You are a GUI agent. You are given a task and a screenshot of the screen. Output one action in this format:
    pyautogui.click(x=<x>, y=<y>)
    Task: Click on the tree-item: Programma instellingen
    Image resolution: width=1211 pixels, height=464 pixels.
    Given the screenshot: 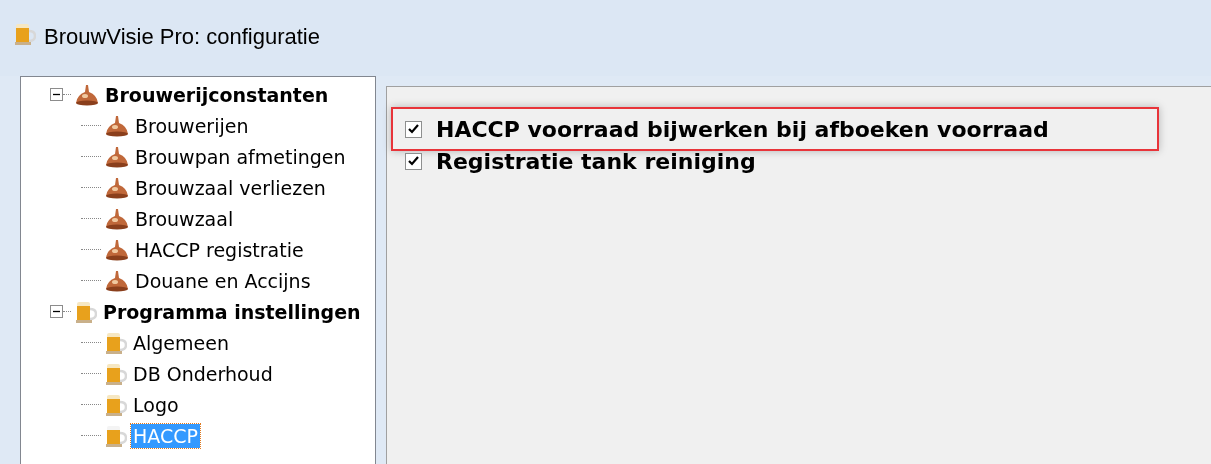 What is the action you would take?
    pyautogui.click(x=232, y=311)
    